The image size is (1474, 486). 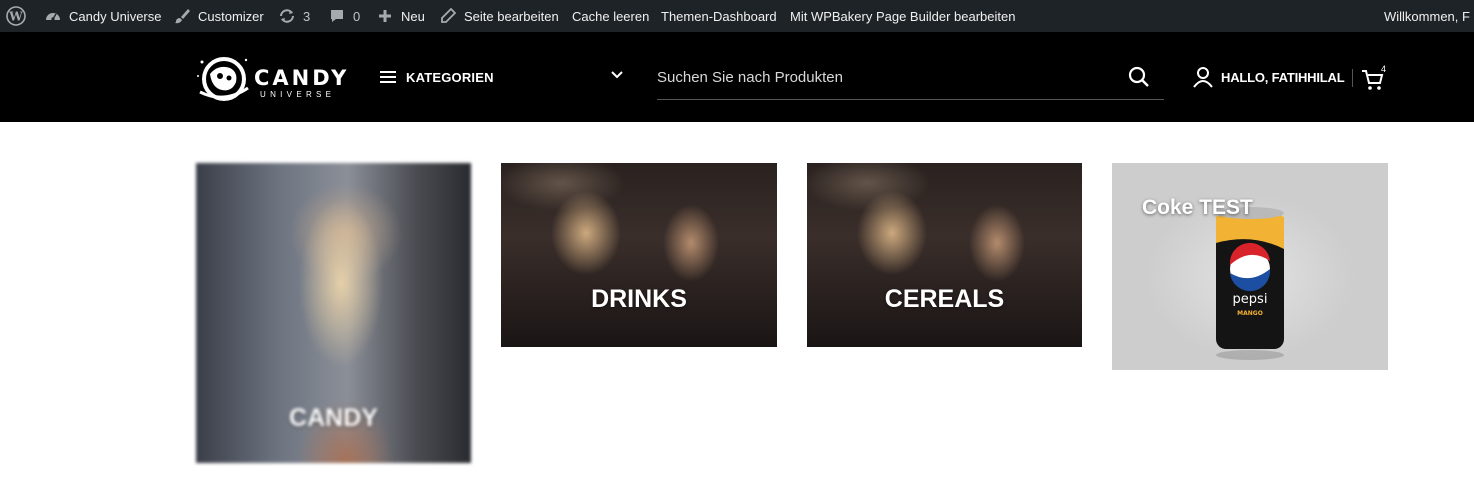 I want to click on categories-menu-toggle: KATEGORIEN, so click(x=504, y=77).